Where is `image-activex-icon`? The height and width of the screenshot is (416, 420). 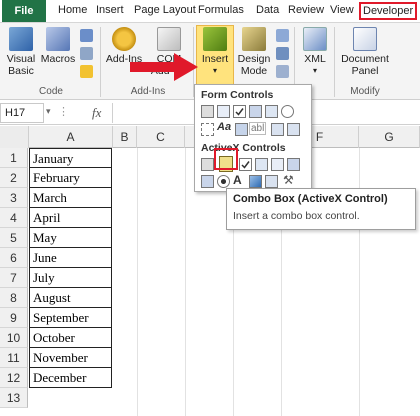 image-activex-icon is located at coordinates (255, 181).